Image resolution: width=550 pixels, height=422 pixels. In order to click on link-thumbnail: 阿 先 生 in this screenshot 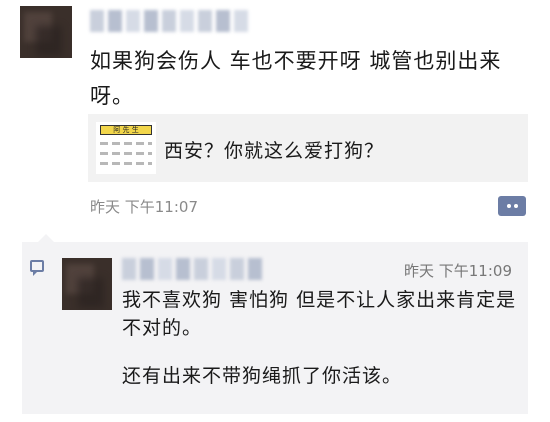, I will do `click(126, 148)`.